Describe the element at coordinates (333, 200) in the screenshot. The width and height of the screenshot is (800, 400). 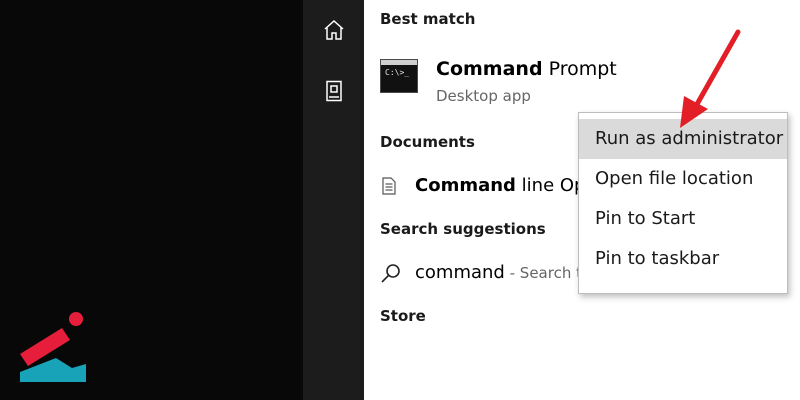
I see `start-menu-rail` at that location.